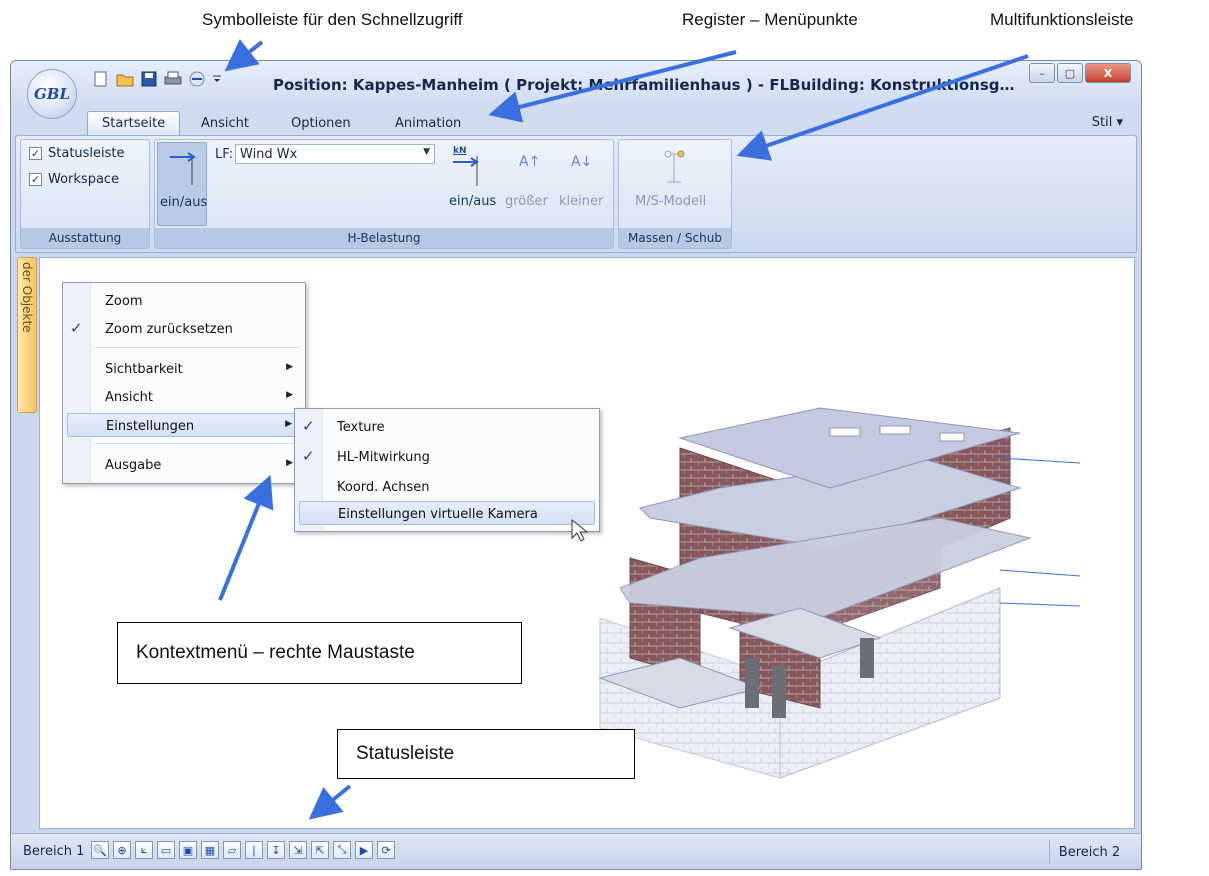  I want to click on menu-item-ausgabe: Ausgabe ▶, so click(184, 465).